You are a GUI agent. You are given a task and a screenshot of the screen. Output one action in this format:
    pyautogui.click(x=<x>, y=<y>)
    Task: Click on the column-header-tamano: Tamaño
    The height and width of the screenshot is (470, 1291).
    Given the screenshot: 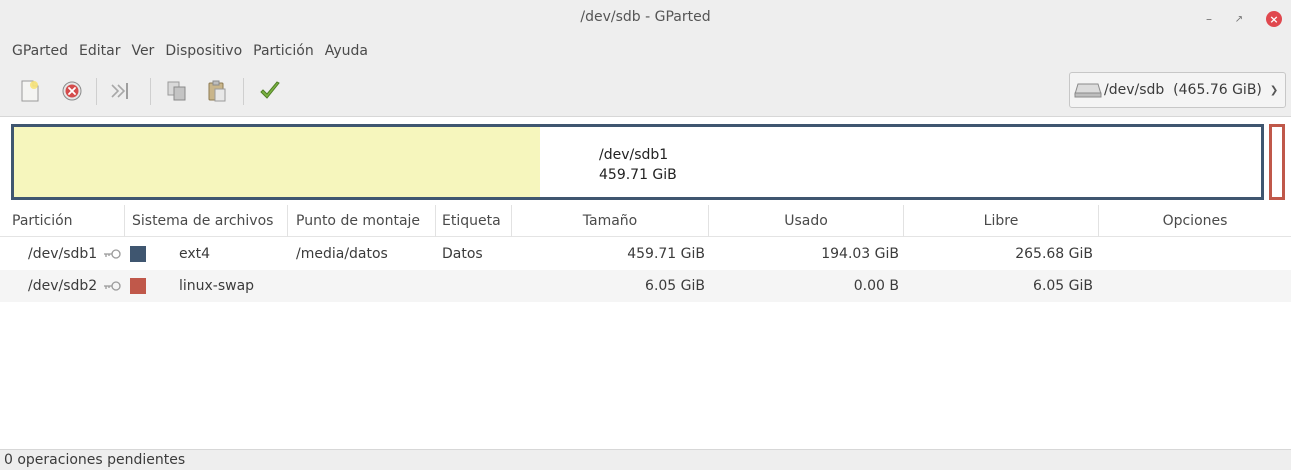 What is the action you would take?
    pyautogui.click(x=610, y=221)
    